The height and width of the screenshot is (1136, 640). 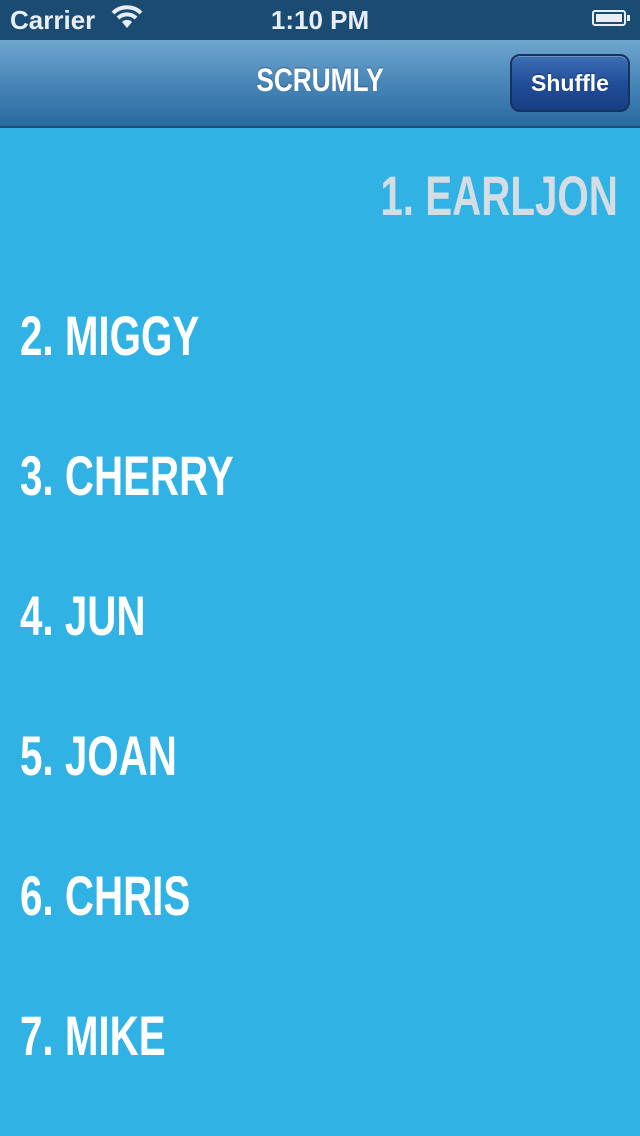 I want to click on battery-icon, so click(x=609, y=18).